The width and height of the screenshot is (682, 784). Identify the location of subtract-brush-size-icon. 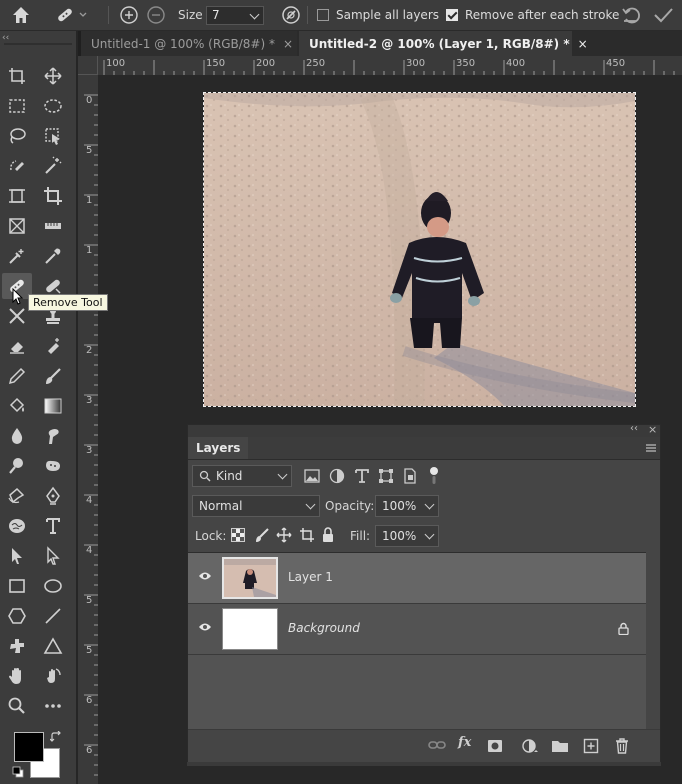
(156, 15).